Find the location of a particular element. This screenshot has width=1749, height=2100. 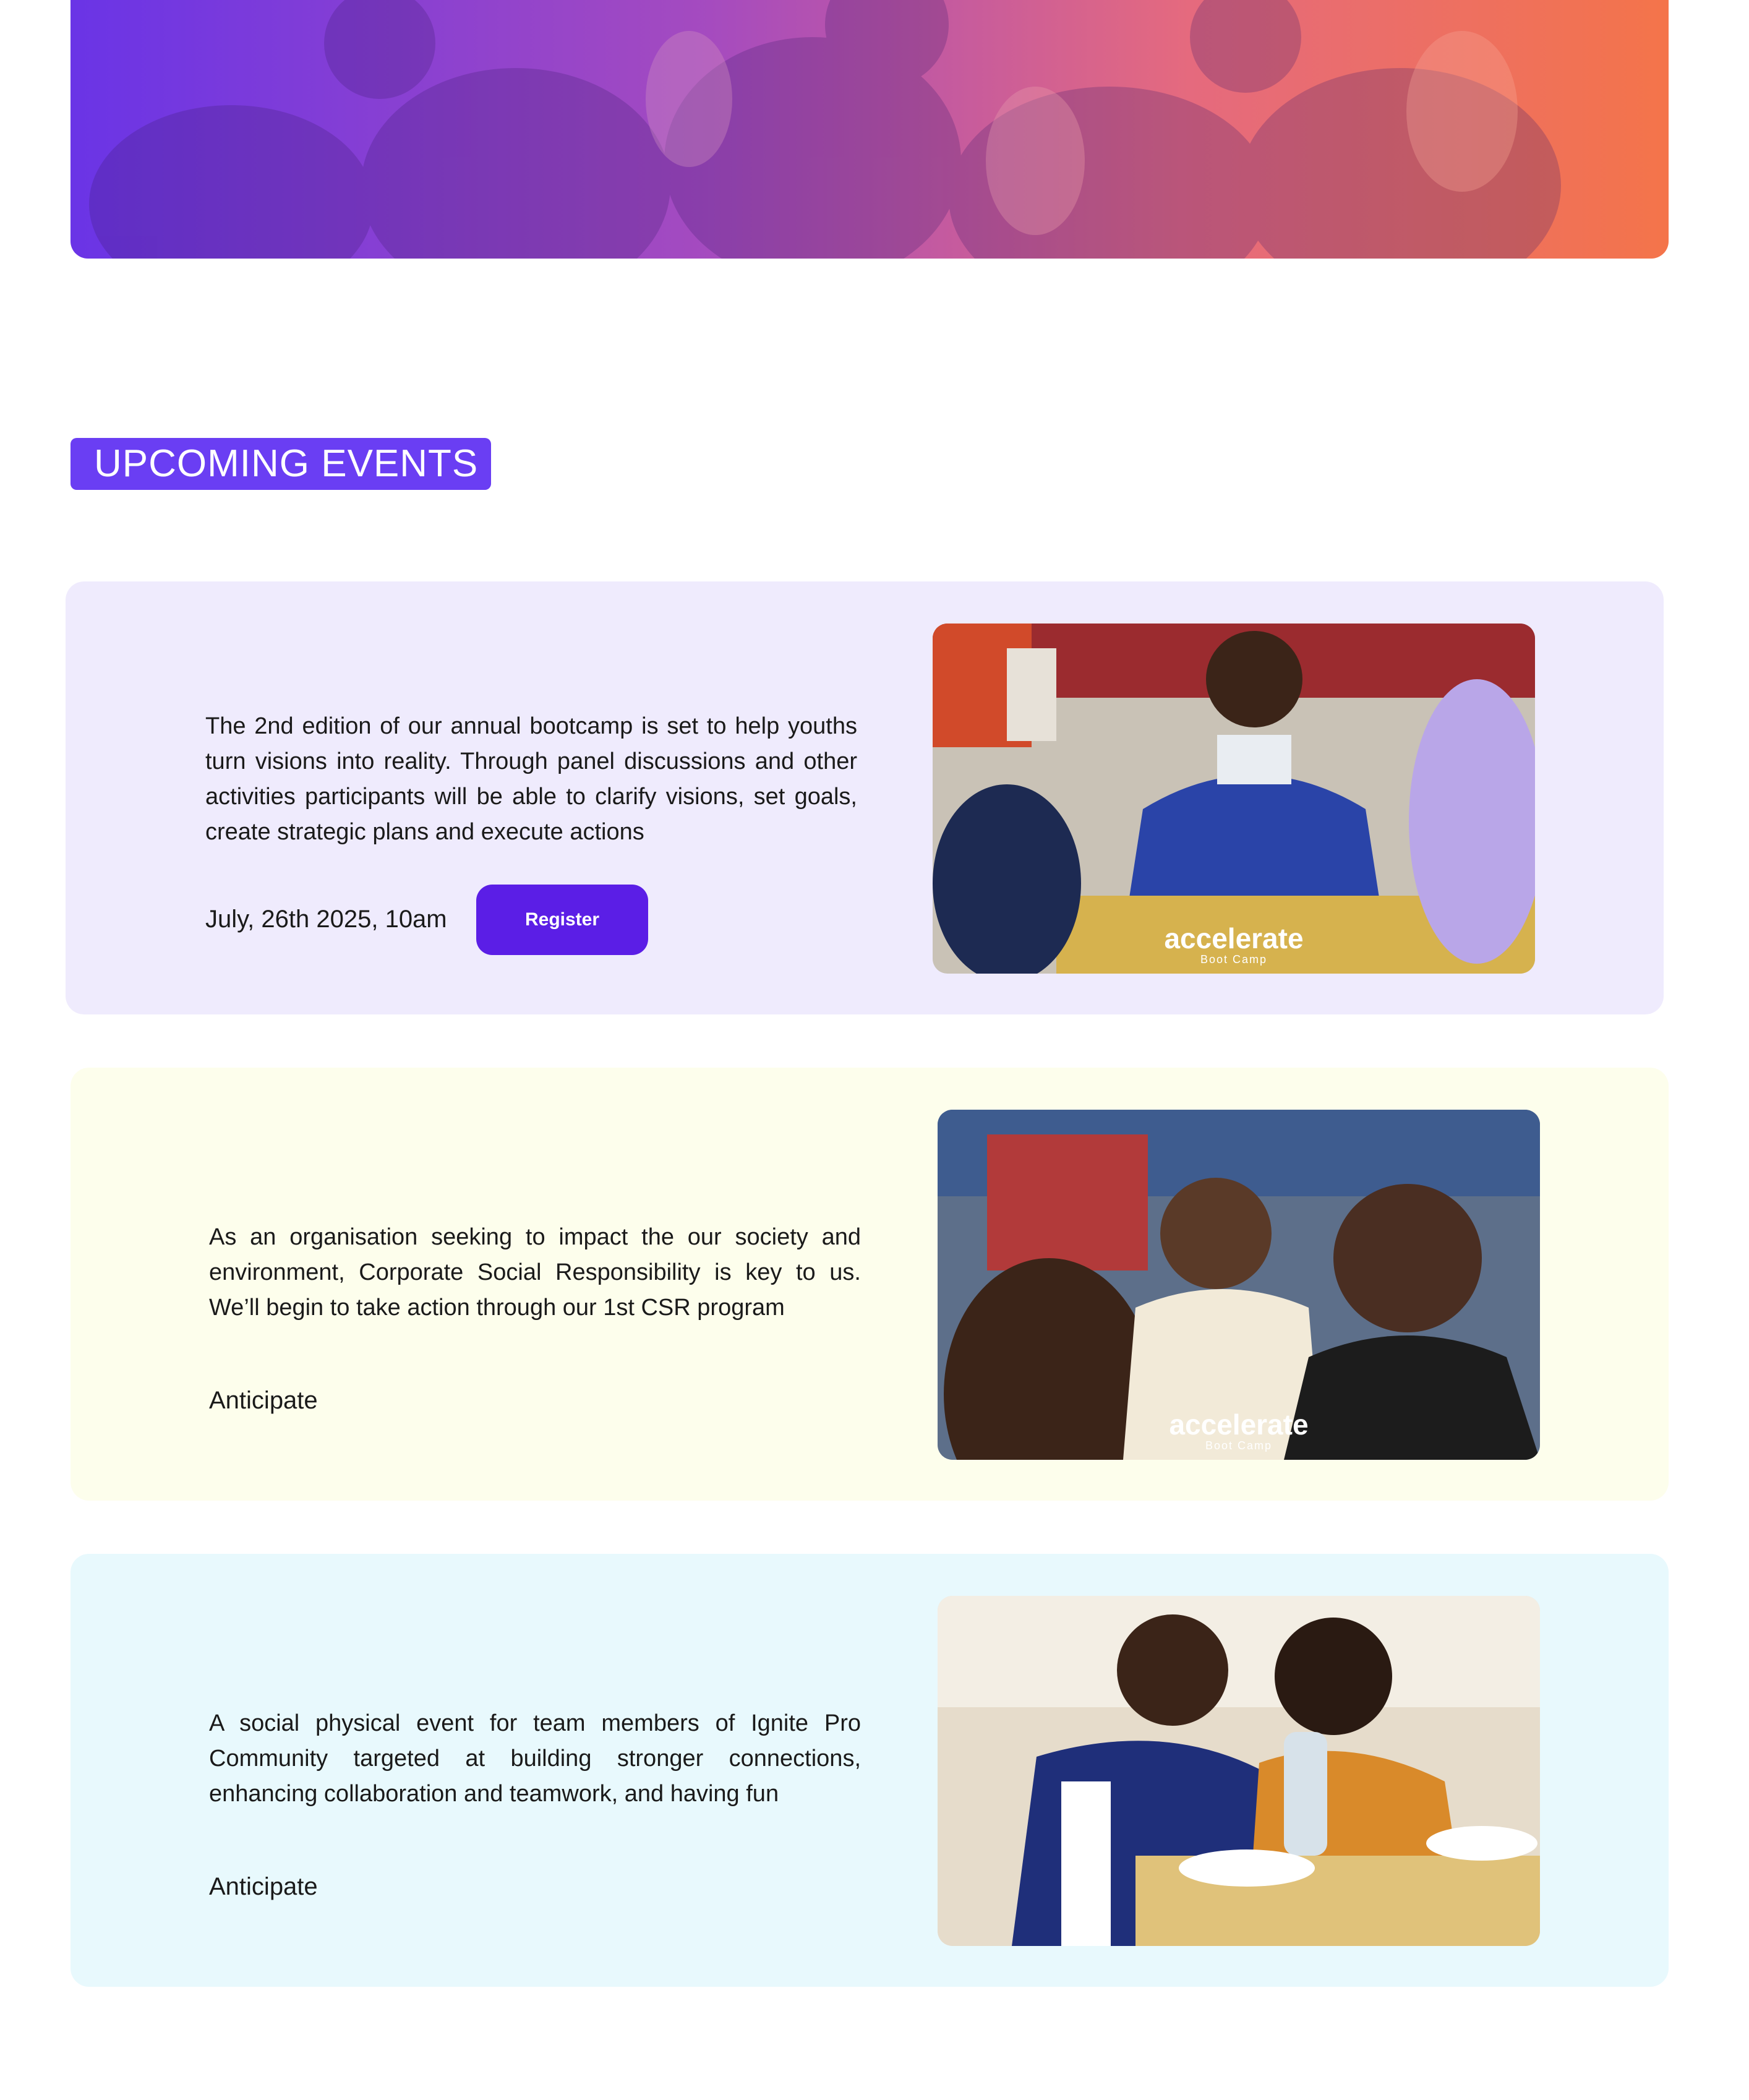

register-button: Register is located at coordinates (562, 920).